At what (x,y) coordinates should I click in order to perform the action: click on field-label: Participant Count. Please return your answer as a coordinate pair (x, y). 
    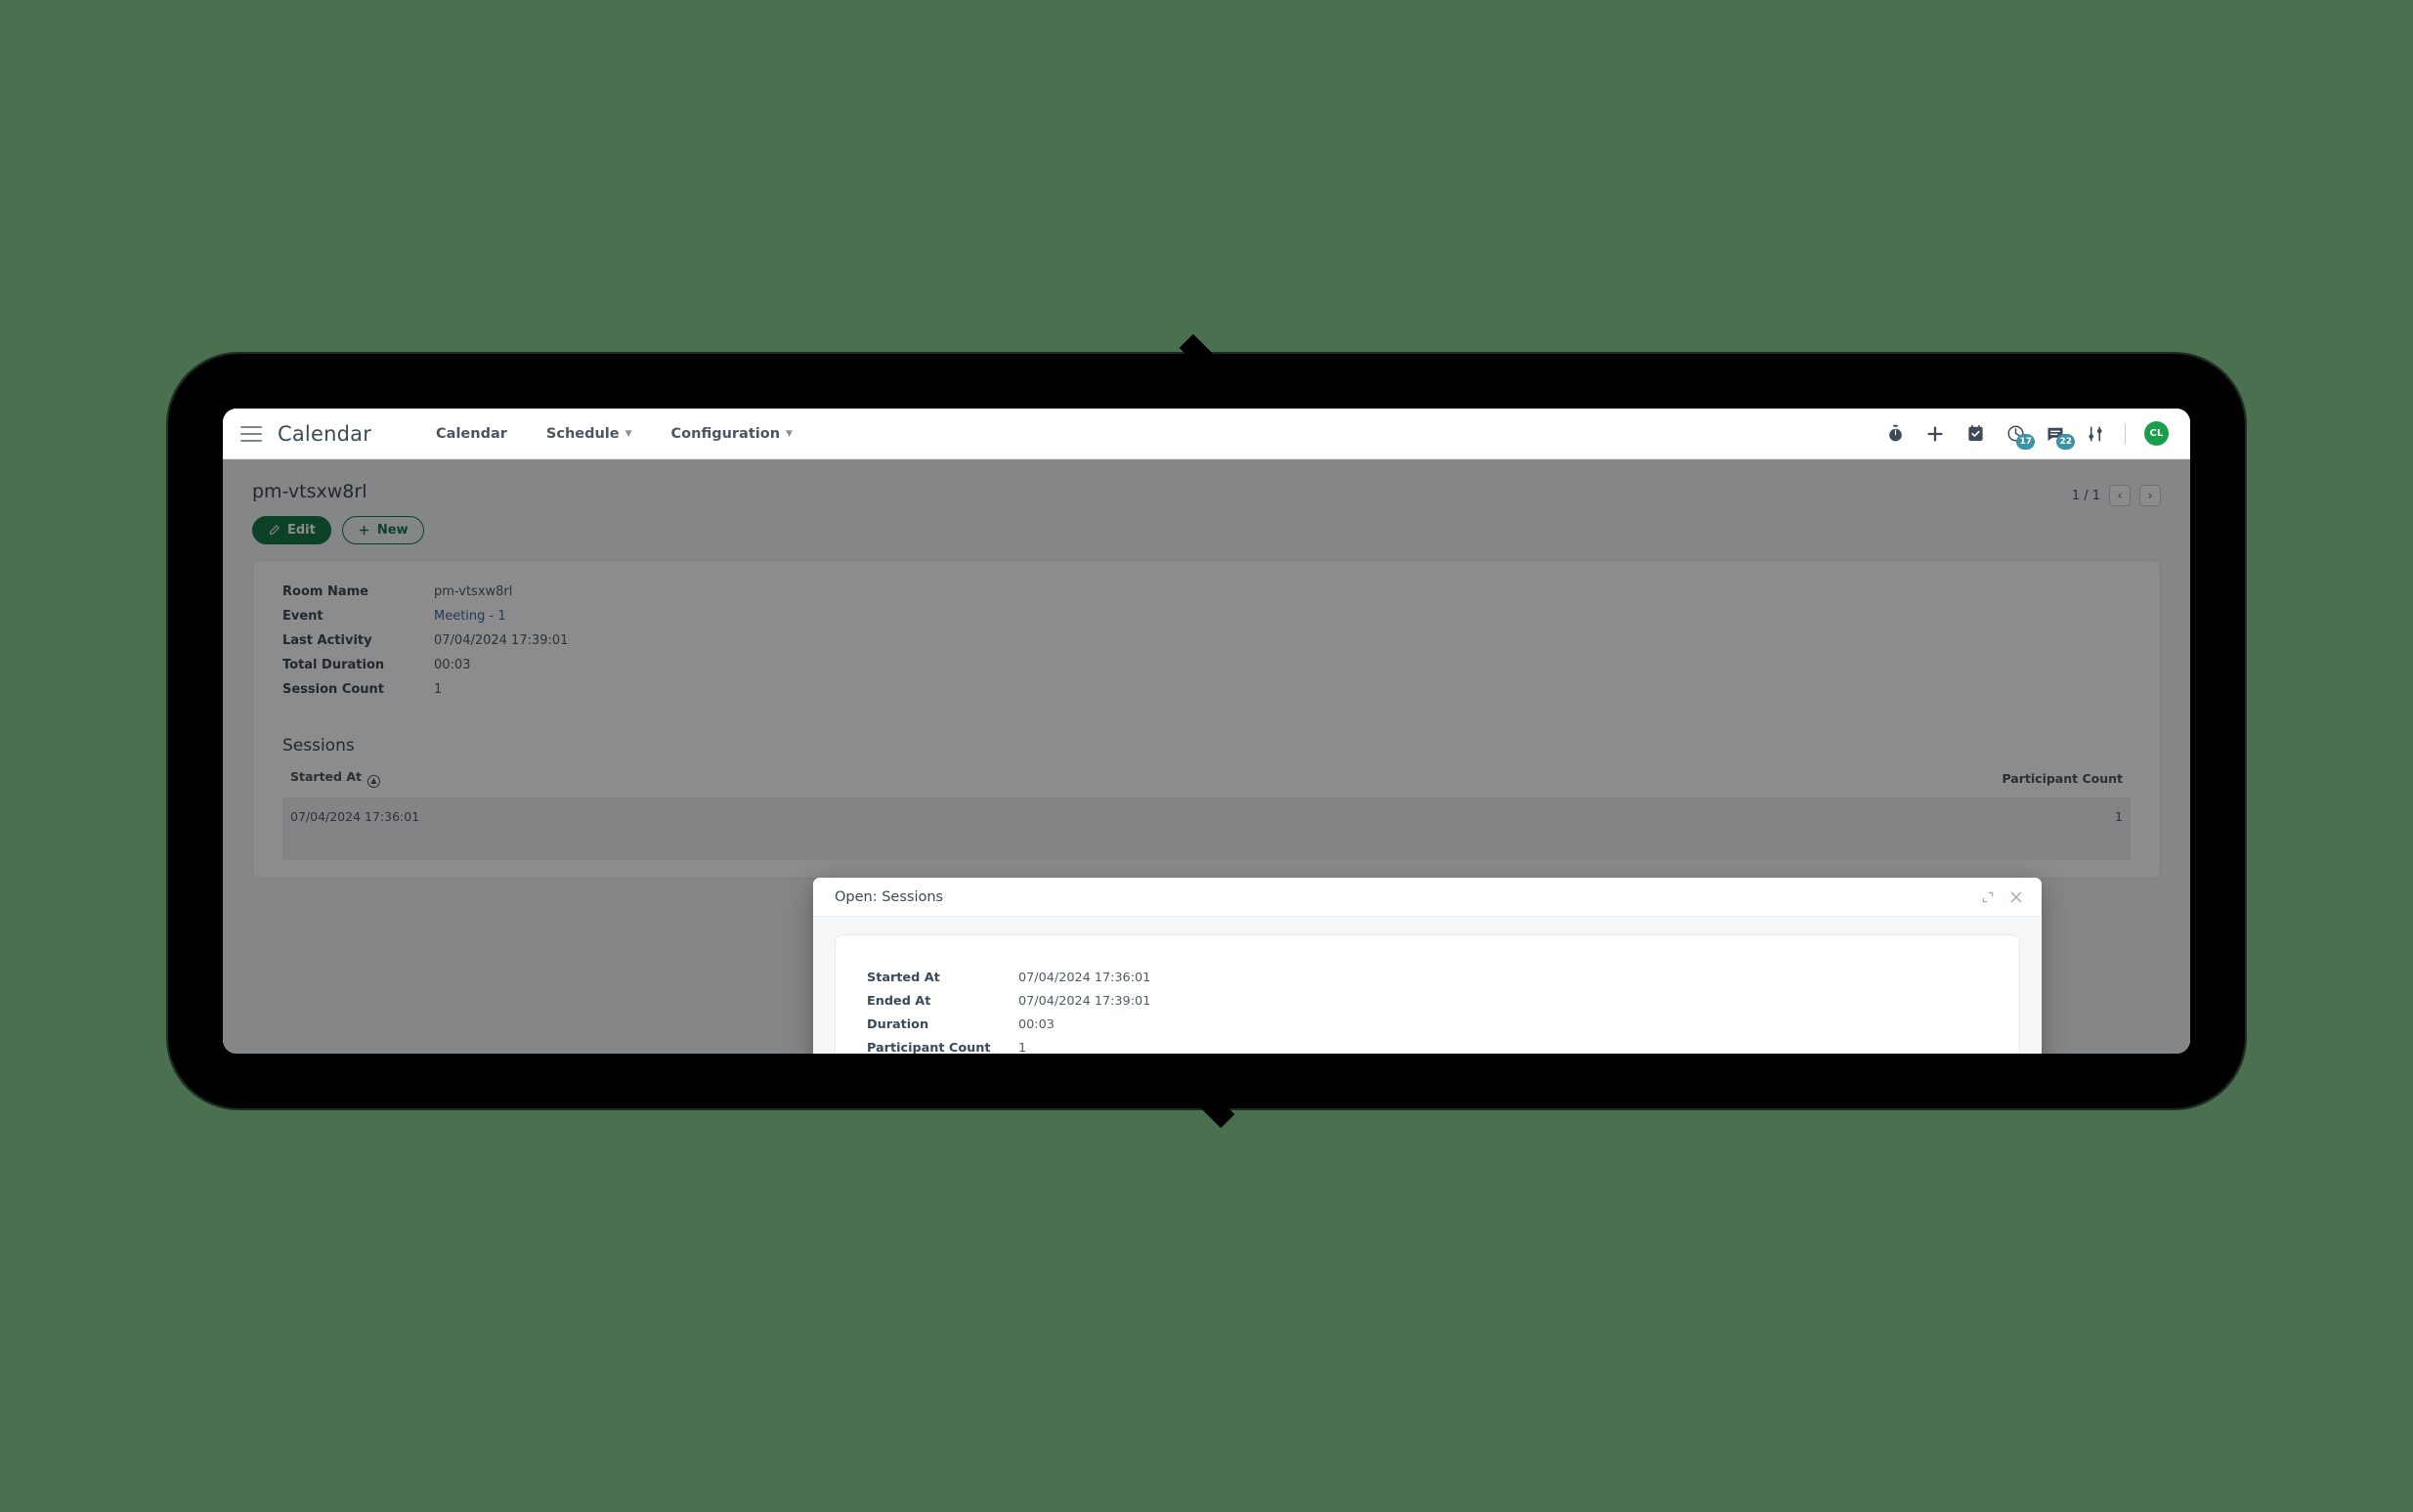
    Looking at the image, I should click on (929, 1047).